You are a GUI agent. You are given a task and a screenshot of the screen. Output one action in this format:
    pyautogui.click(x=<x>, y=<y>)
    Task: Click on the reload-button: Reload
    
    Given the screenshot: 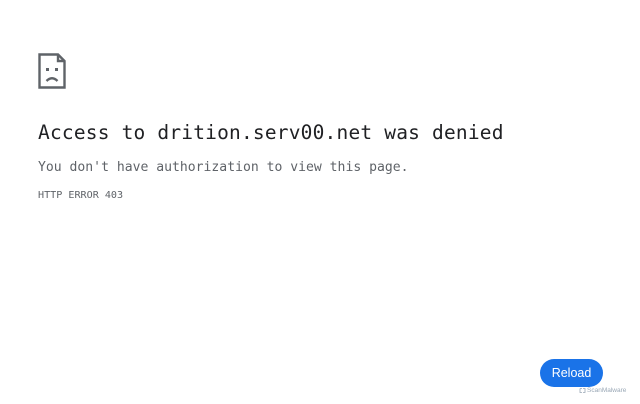 What is the action you would take?
    pyautogui.click(x=571, y=373)
    